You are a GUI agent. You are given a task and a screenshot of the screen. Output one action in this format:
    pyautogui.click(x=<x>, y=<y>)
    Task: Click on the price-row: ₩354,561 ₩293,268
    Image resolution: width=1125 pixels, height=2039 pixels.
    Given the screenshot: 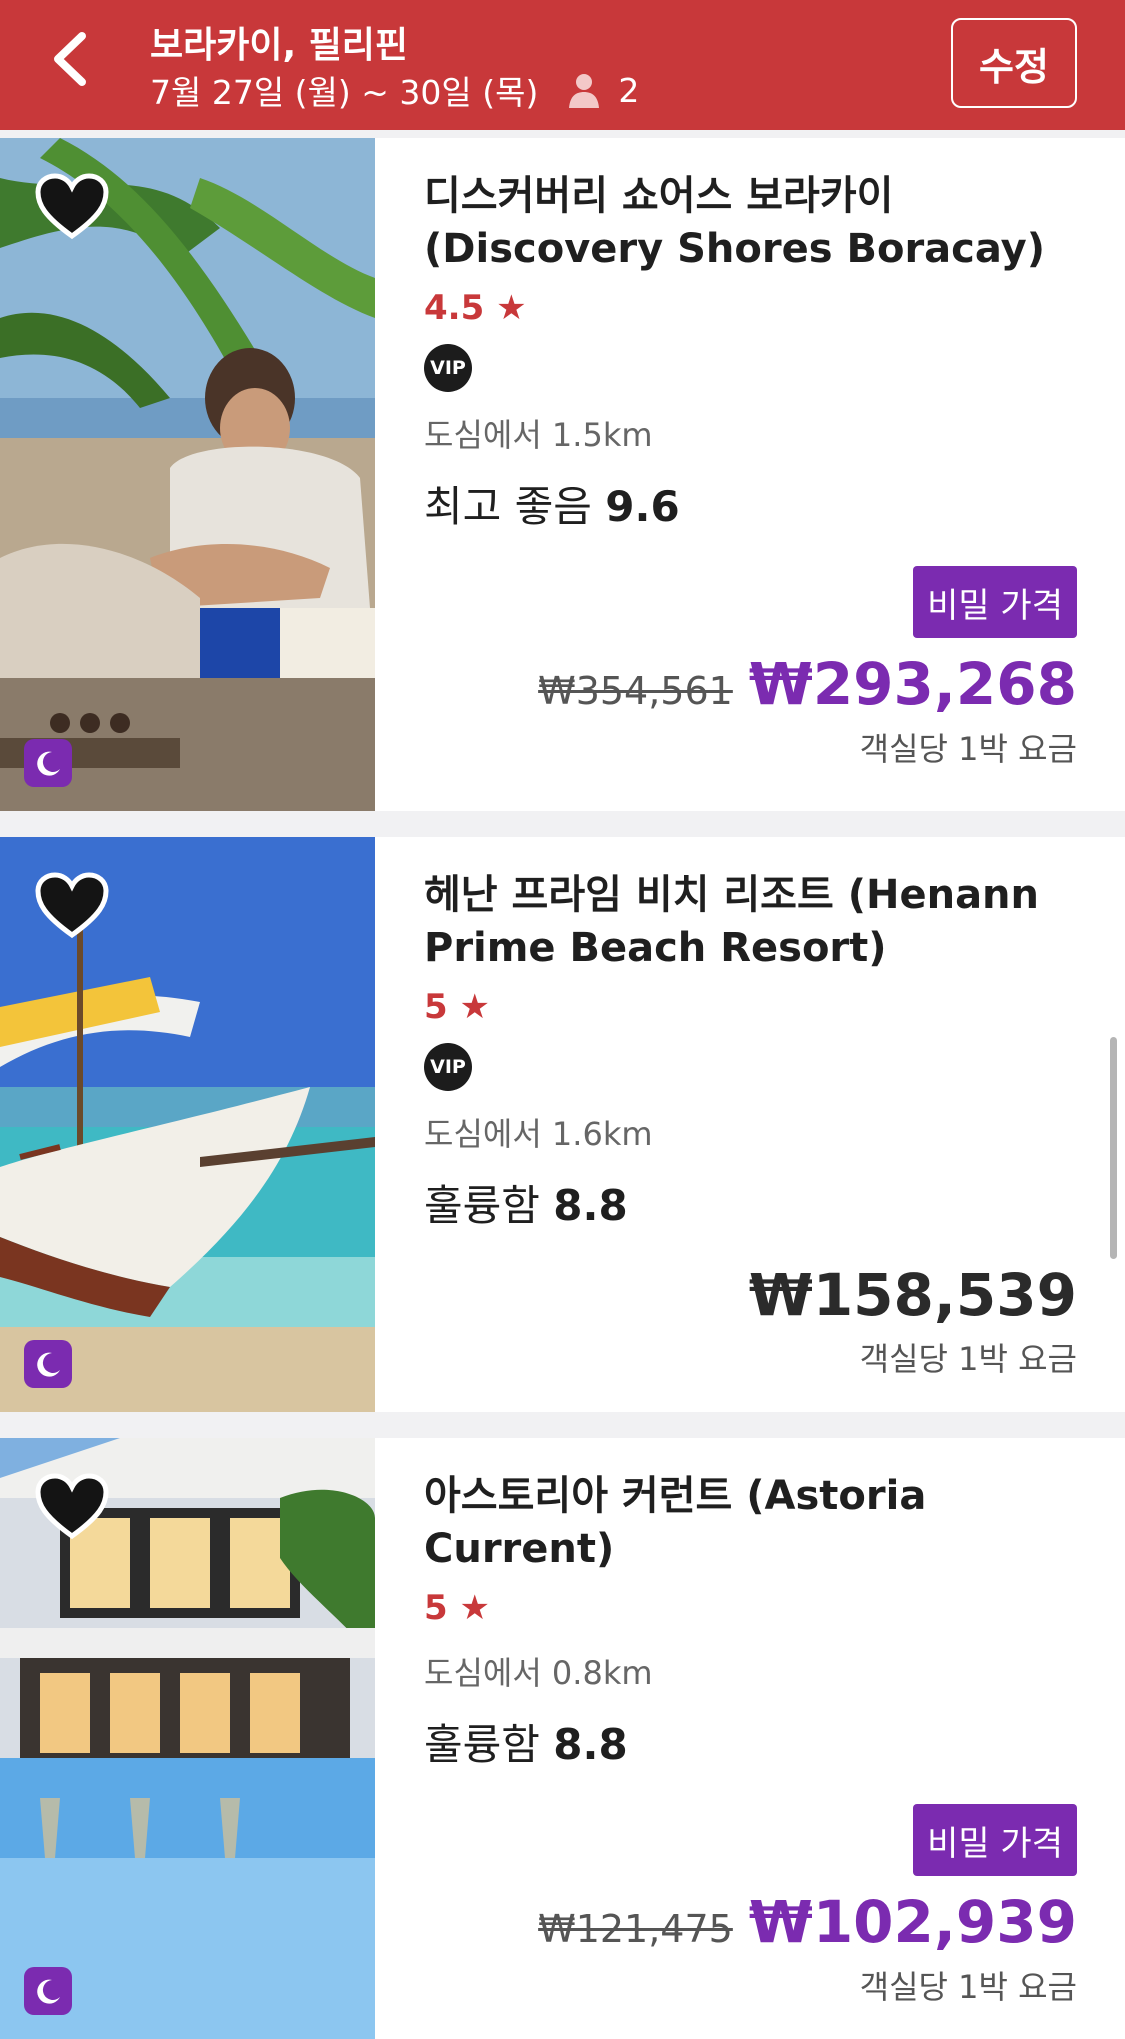 What is the action you would take?
    pyautogui.click(x=807, y=684)
    